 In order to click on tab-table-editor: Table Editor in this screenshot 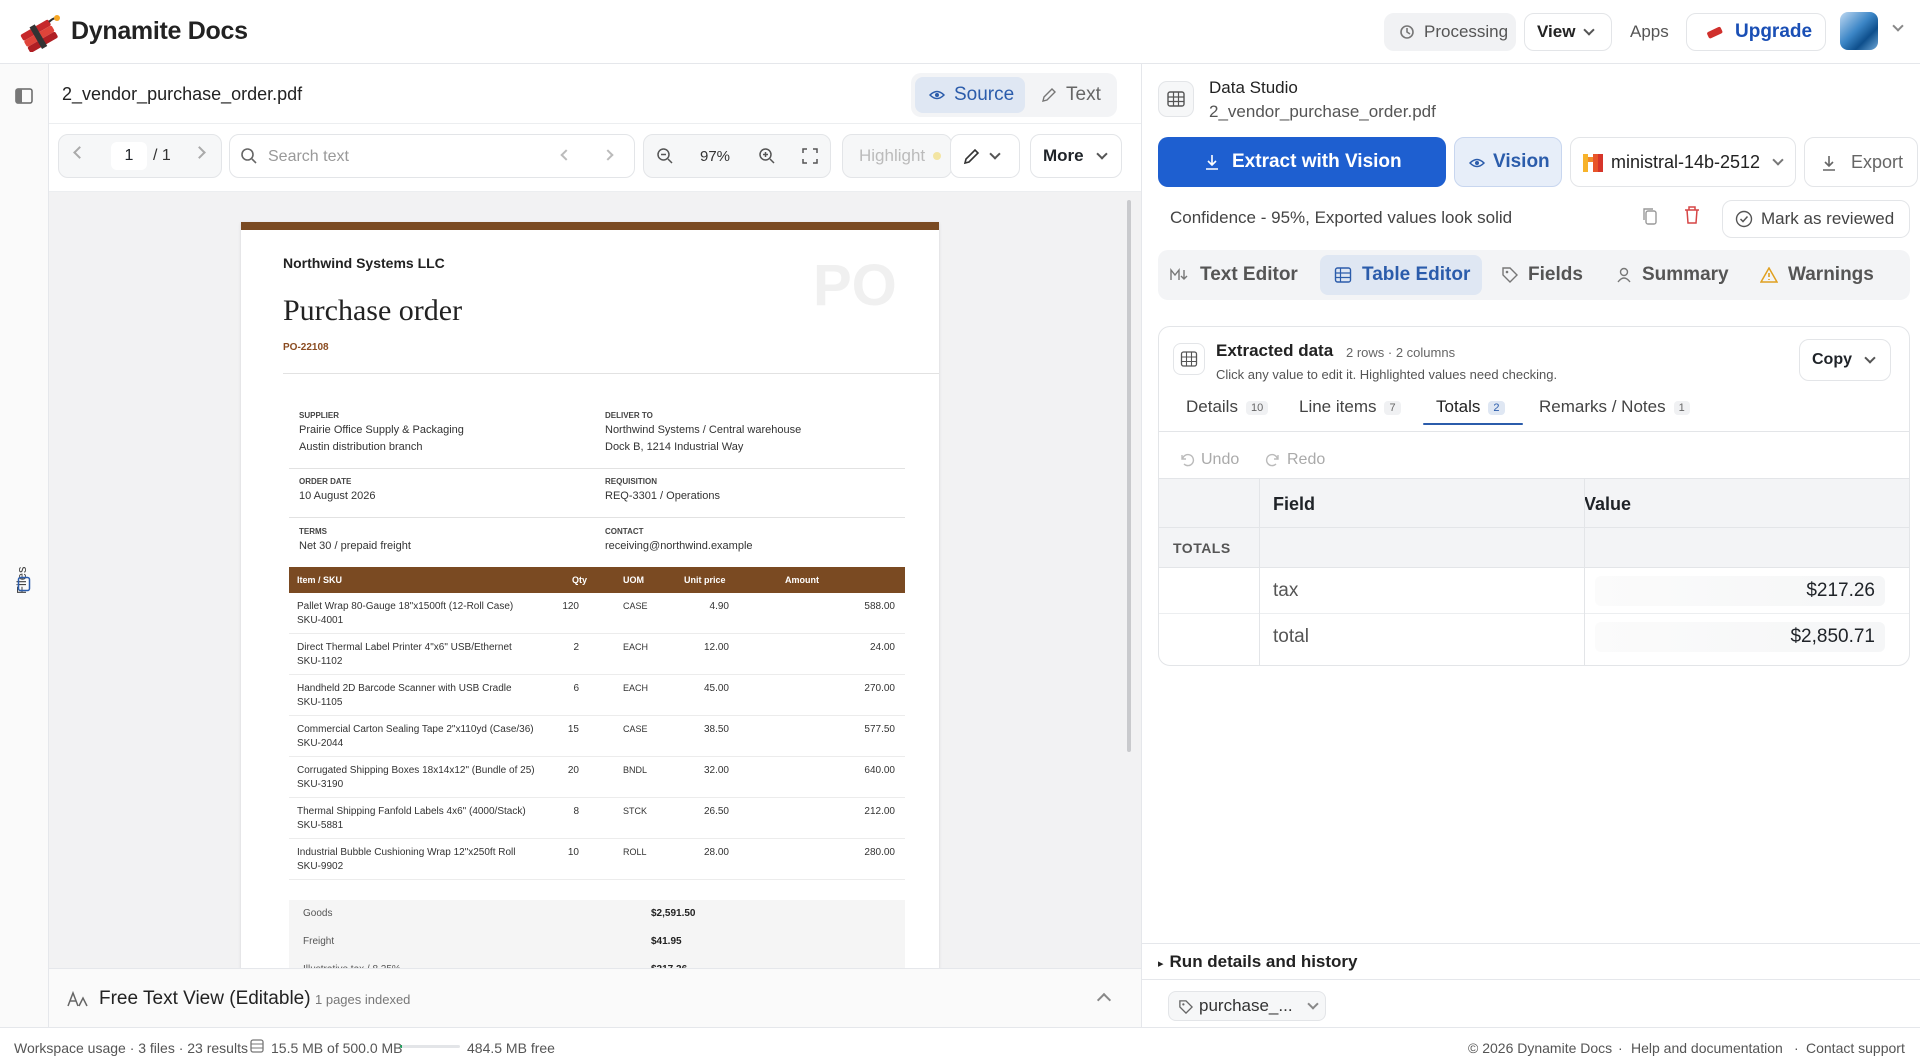, I will do `click(1401, 275)`.